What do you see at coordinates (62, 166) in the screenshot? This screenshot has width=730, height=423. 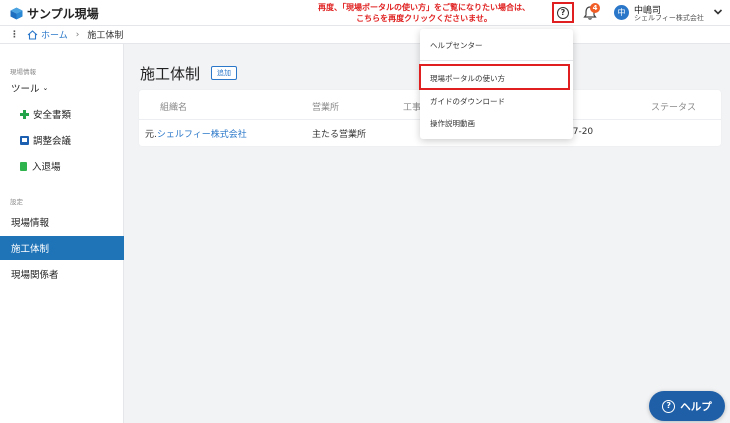 I see `sidebar-item-entry-exit: 入退場` at bounding box center [62, 166].